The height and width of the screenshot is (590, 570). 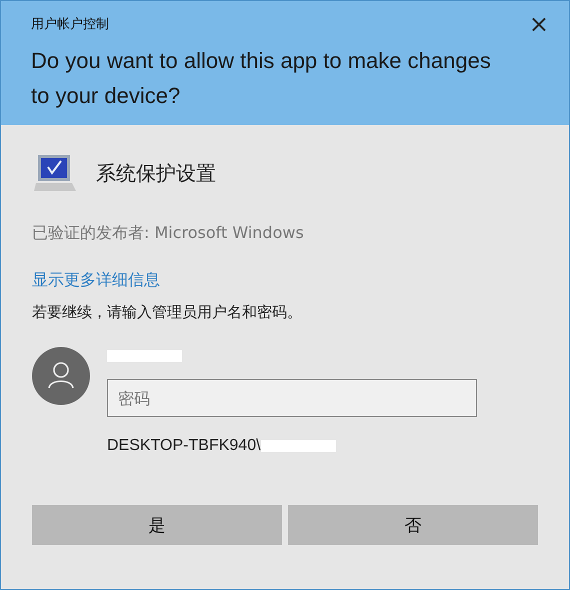 What do you see at coordinates (156, 173) in the screenshot?
I see `app-name: 系统保护设置` at bounding box center [156, 173].